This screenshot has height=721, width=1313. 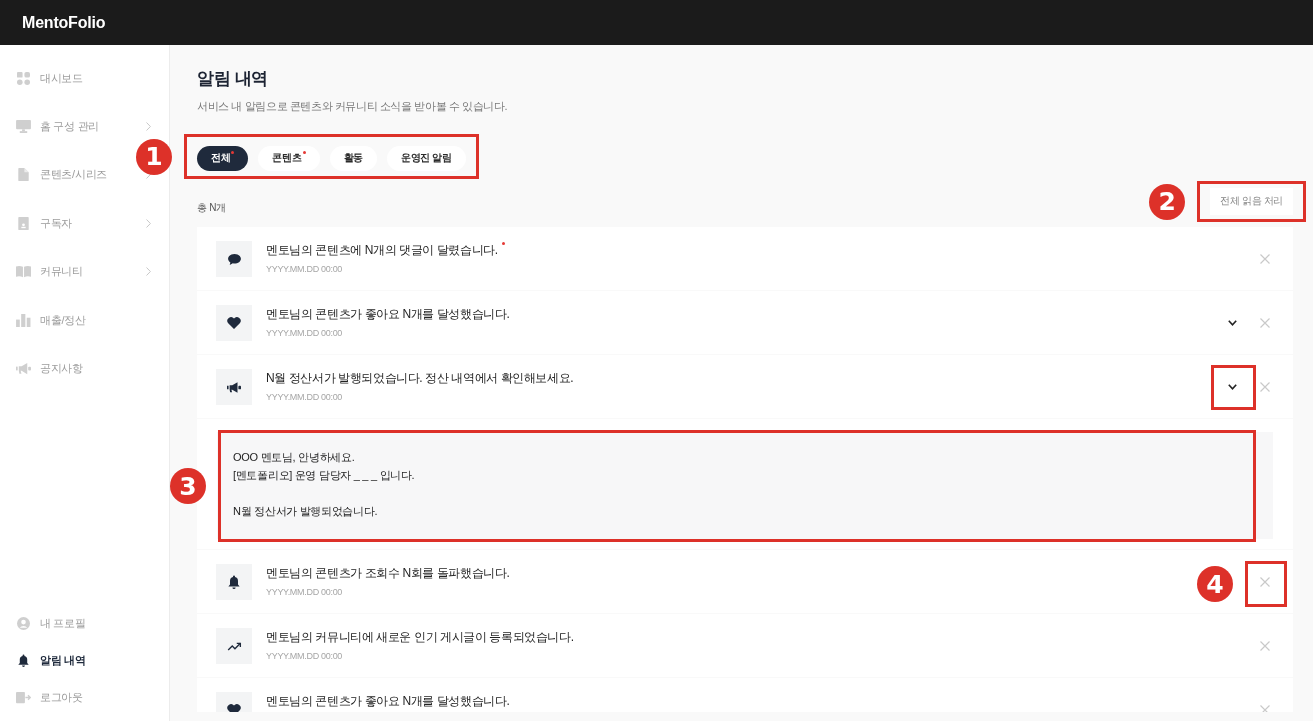 I want to click on item-count: 총 N개, so click(x=211, y=208).